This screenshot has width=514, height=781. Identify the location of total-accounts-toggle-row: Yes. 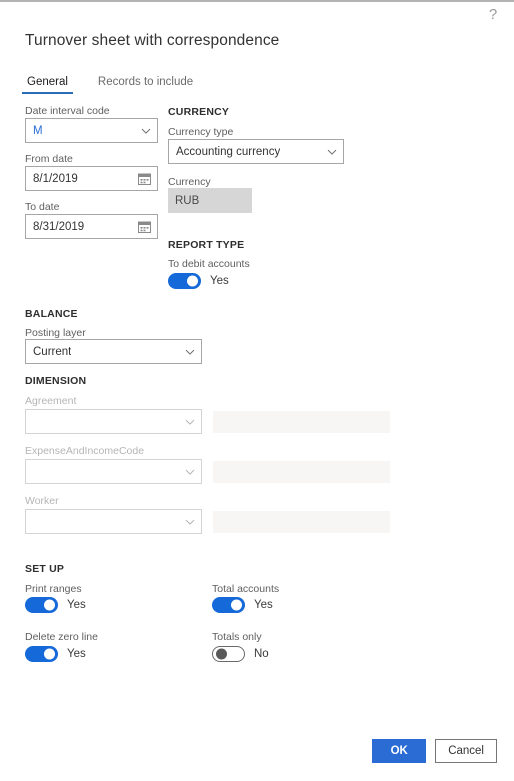
(242, 605).